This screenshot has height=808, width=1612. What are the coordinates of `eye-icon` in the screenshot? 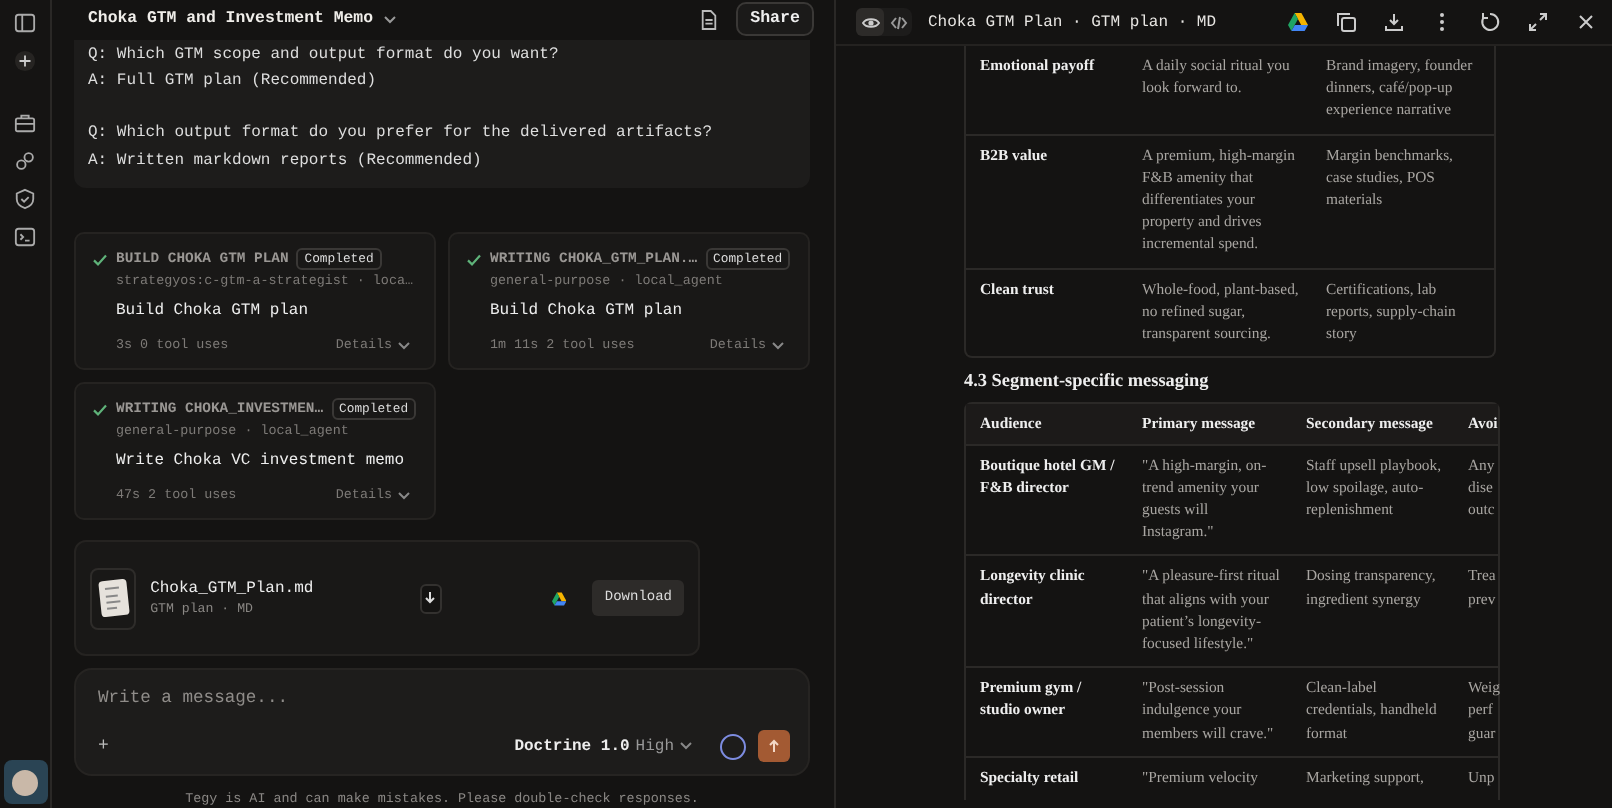 It's located at (870, 22).